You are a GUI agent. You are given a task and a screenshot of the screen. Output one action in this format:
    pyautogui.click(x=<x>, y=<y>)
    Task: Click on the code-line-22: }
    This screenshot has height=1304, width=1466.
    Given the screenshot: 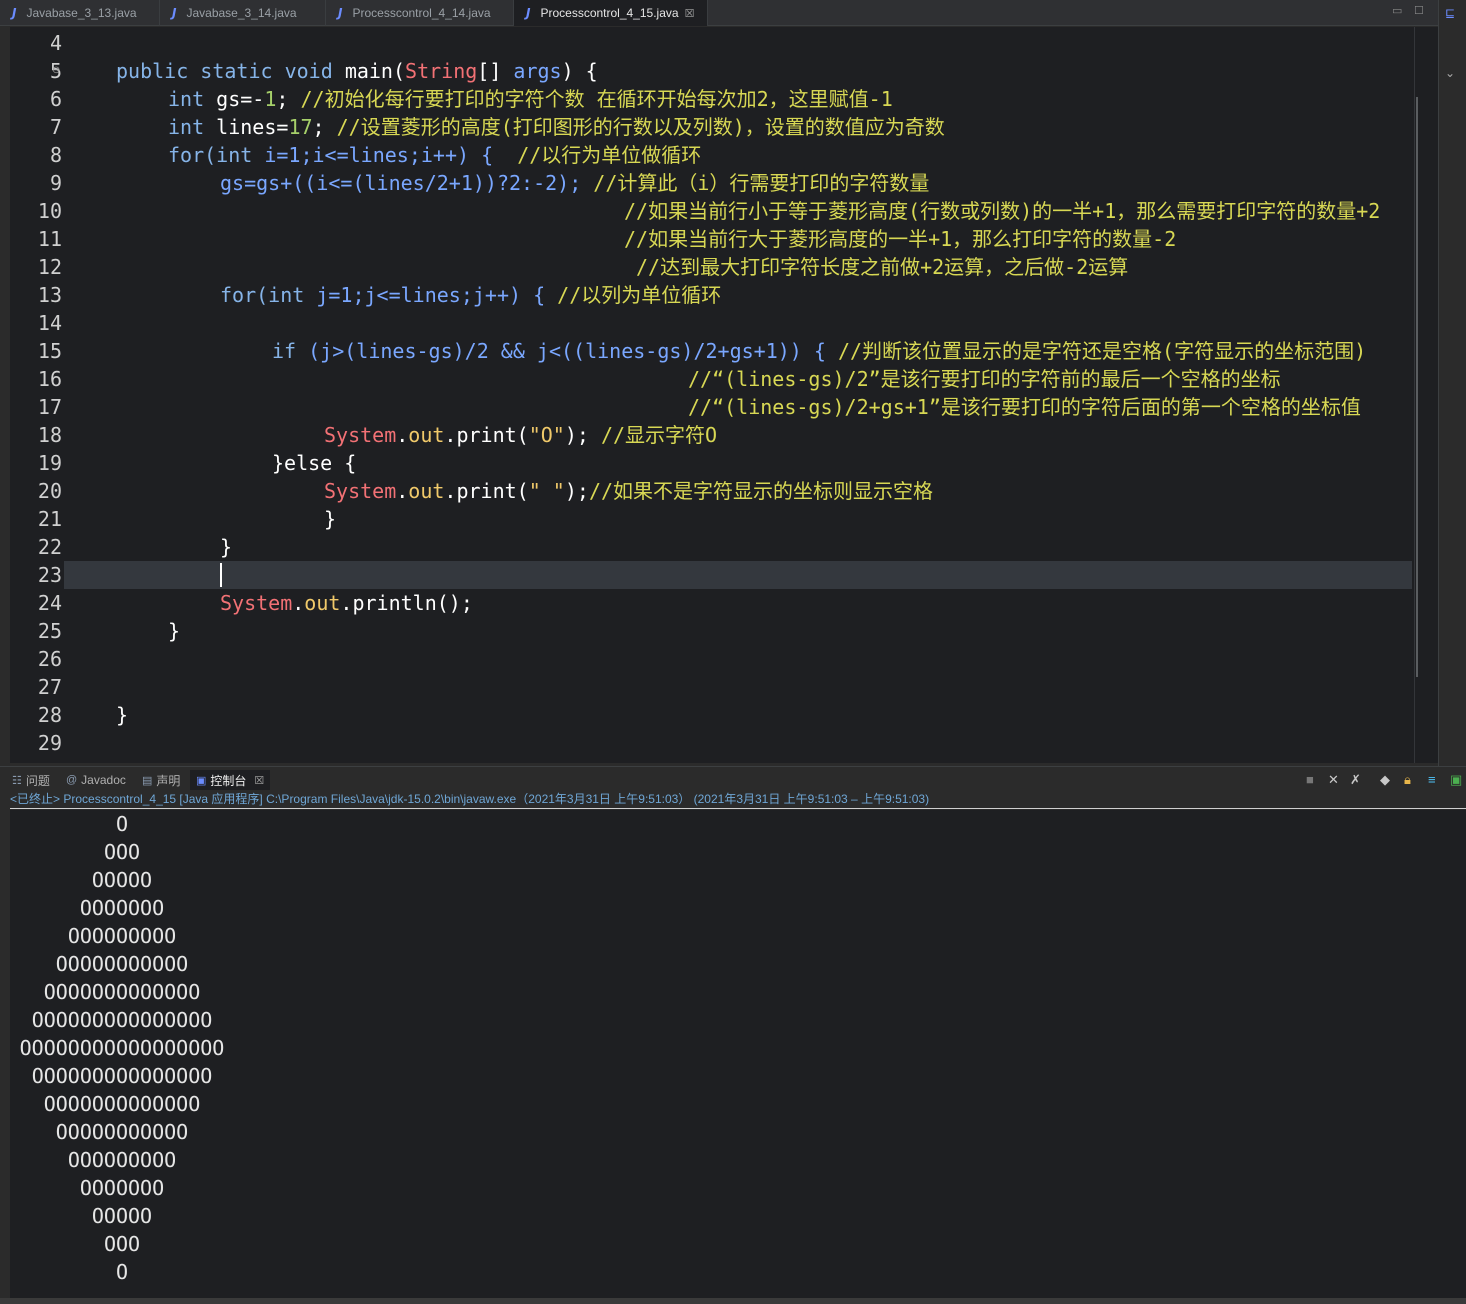 What is the action you would take?
    pyautogui.click(x=226, y=547)
    